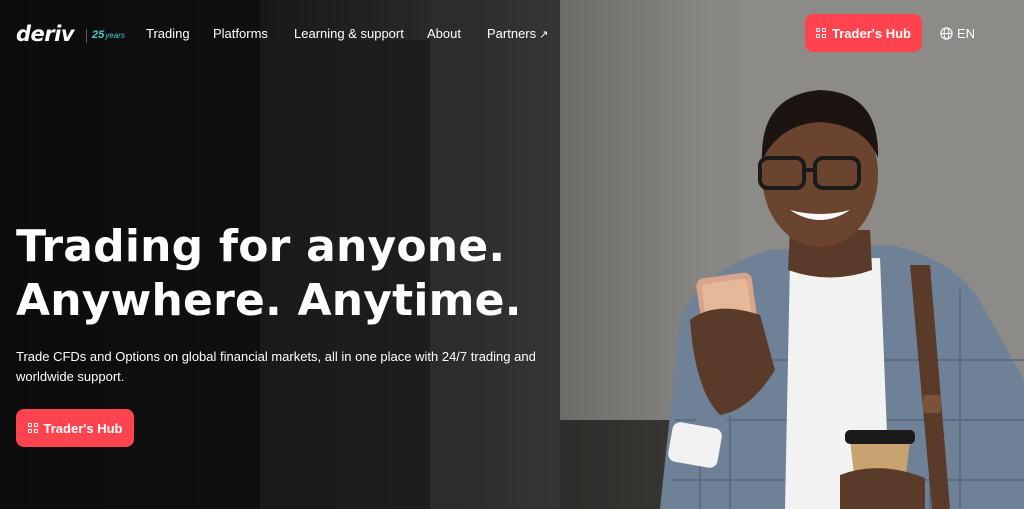  I want to click on badge-text: years, so click(115, 35).